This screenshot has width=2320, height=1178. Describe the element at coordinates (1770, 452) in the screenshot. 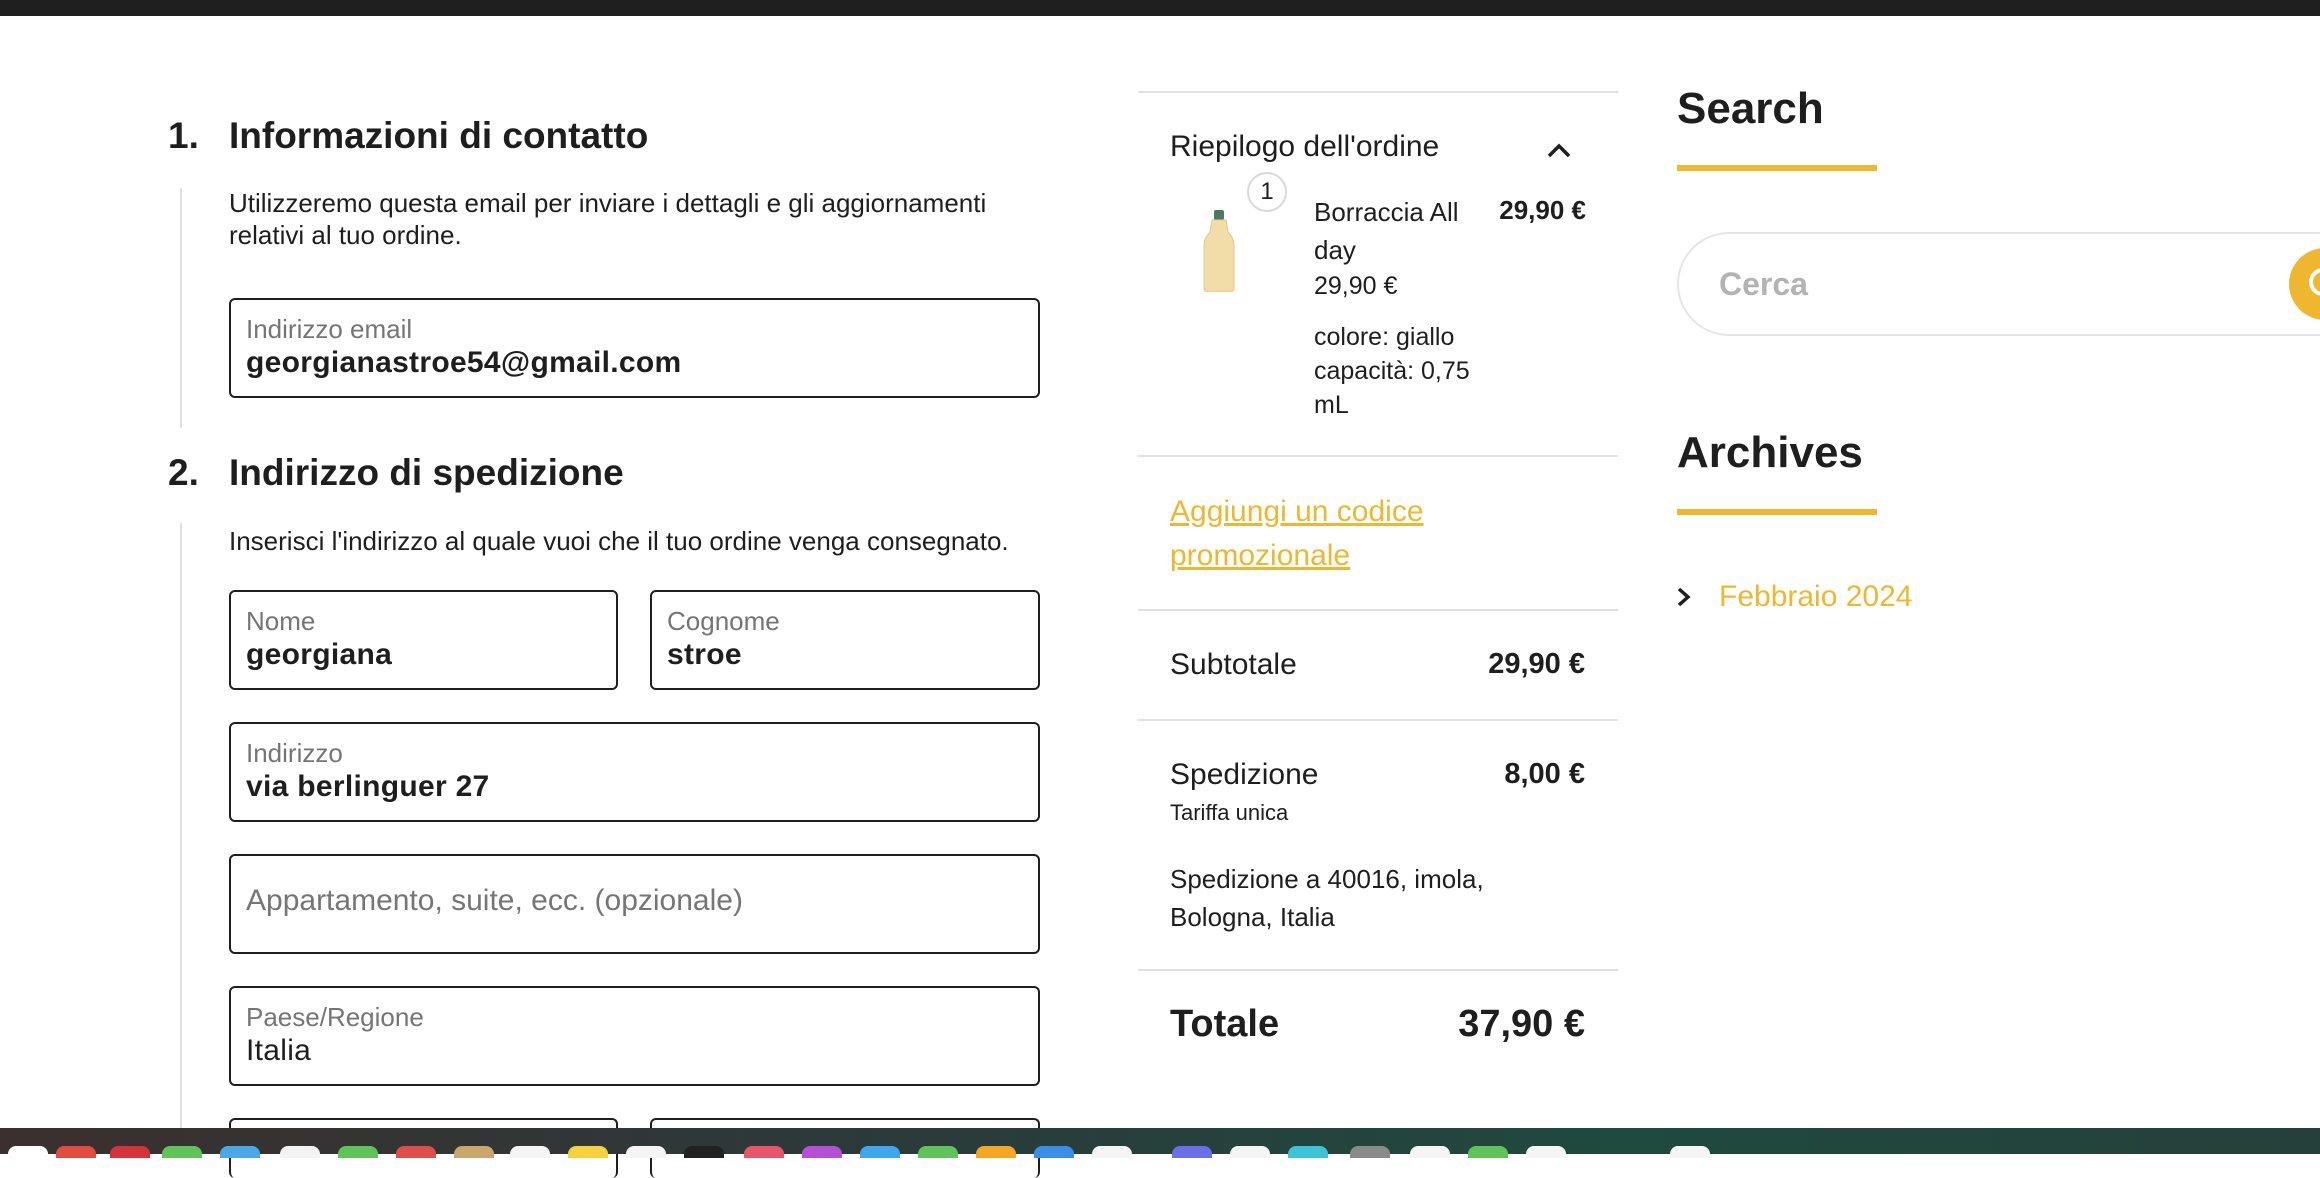

I see `archives-widget-title: Archives` at that location.